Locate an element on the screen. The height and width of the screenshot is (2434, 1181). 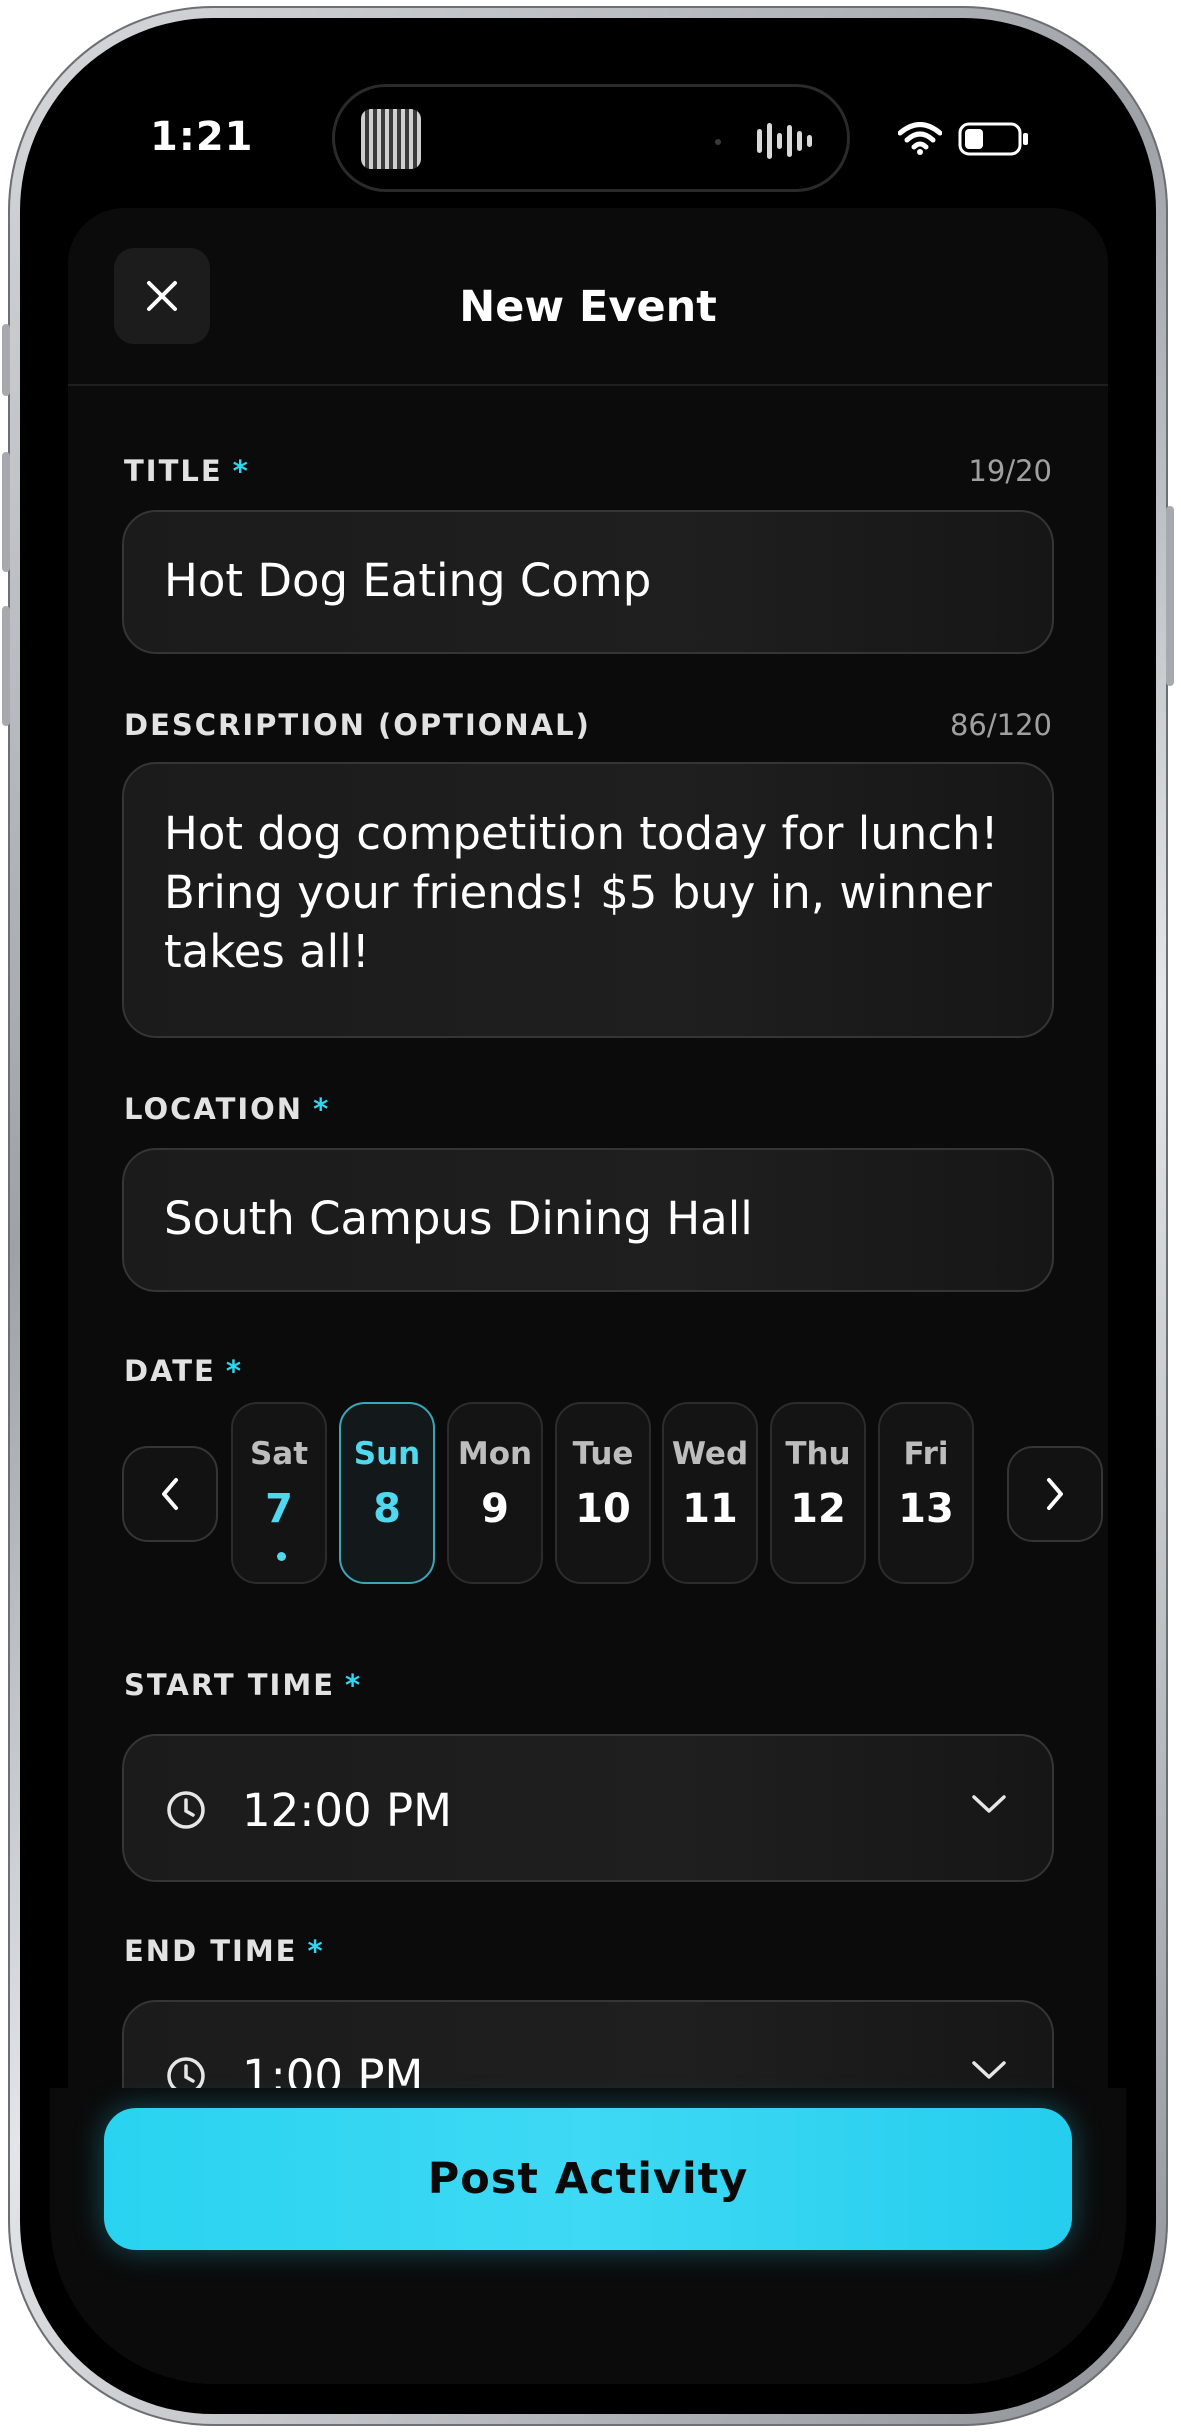
date-next-button is located at coordinates (1055, 1494).